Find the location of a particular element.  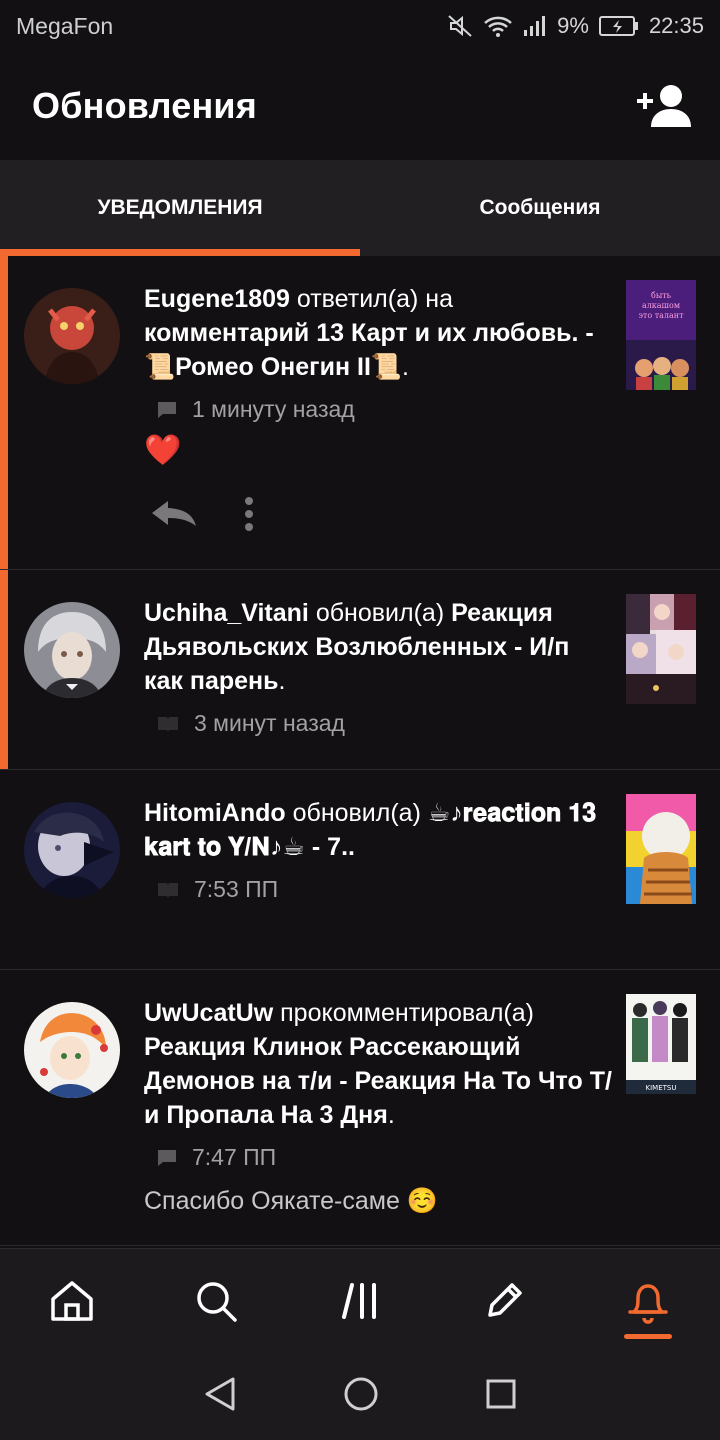

back-button is located at coordinates (220, 1396).